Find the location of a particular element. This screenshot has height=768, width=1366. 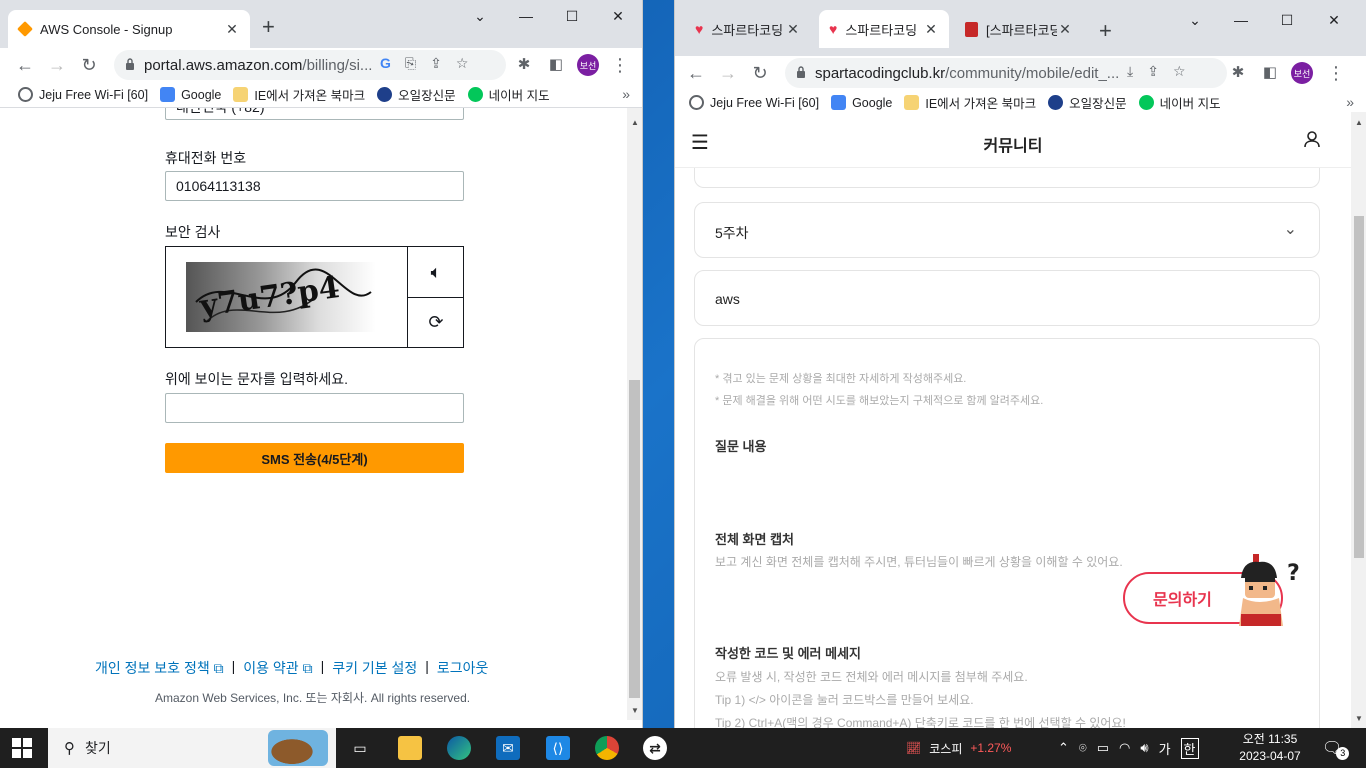

meet-now-icon: ⌾ is located at coordinates (1083, 748).